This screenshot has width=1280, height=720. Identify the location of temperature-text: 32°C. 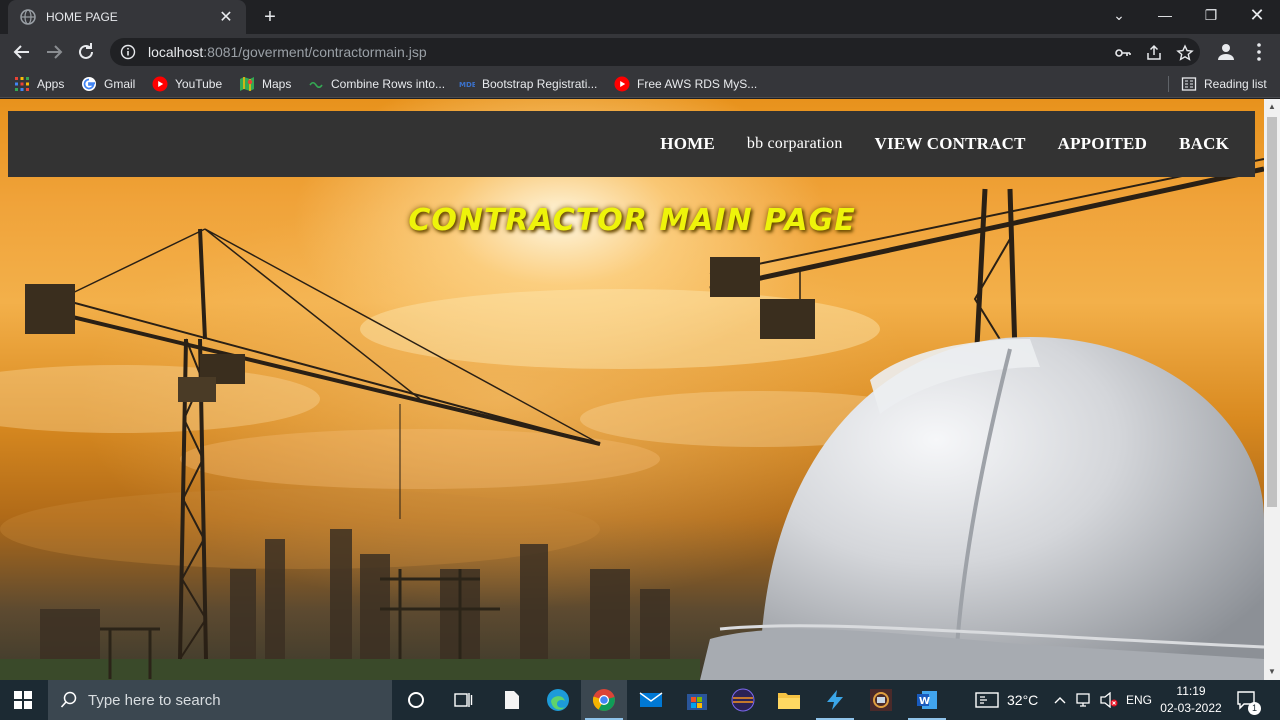
(1023, 700).